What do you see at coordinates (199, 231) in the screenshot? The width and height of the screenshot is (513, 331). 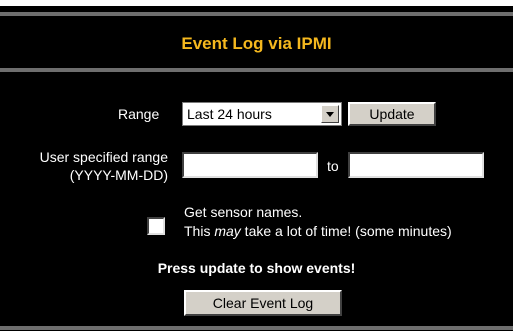 I see `sensor-note-start: This` at bounding box center [199, 231].